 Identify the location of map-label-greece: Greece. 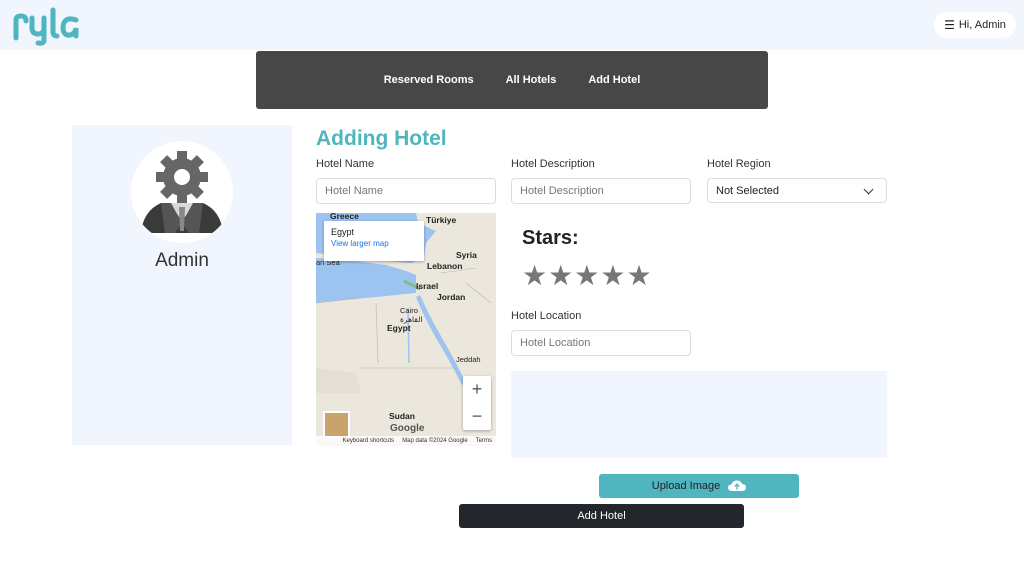
(344, 217).